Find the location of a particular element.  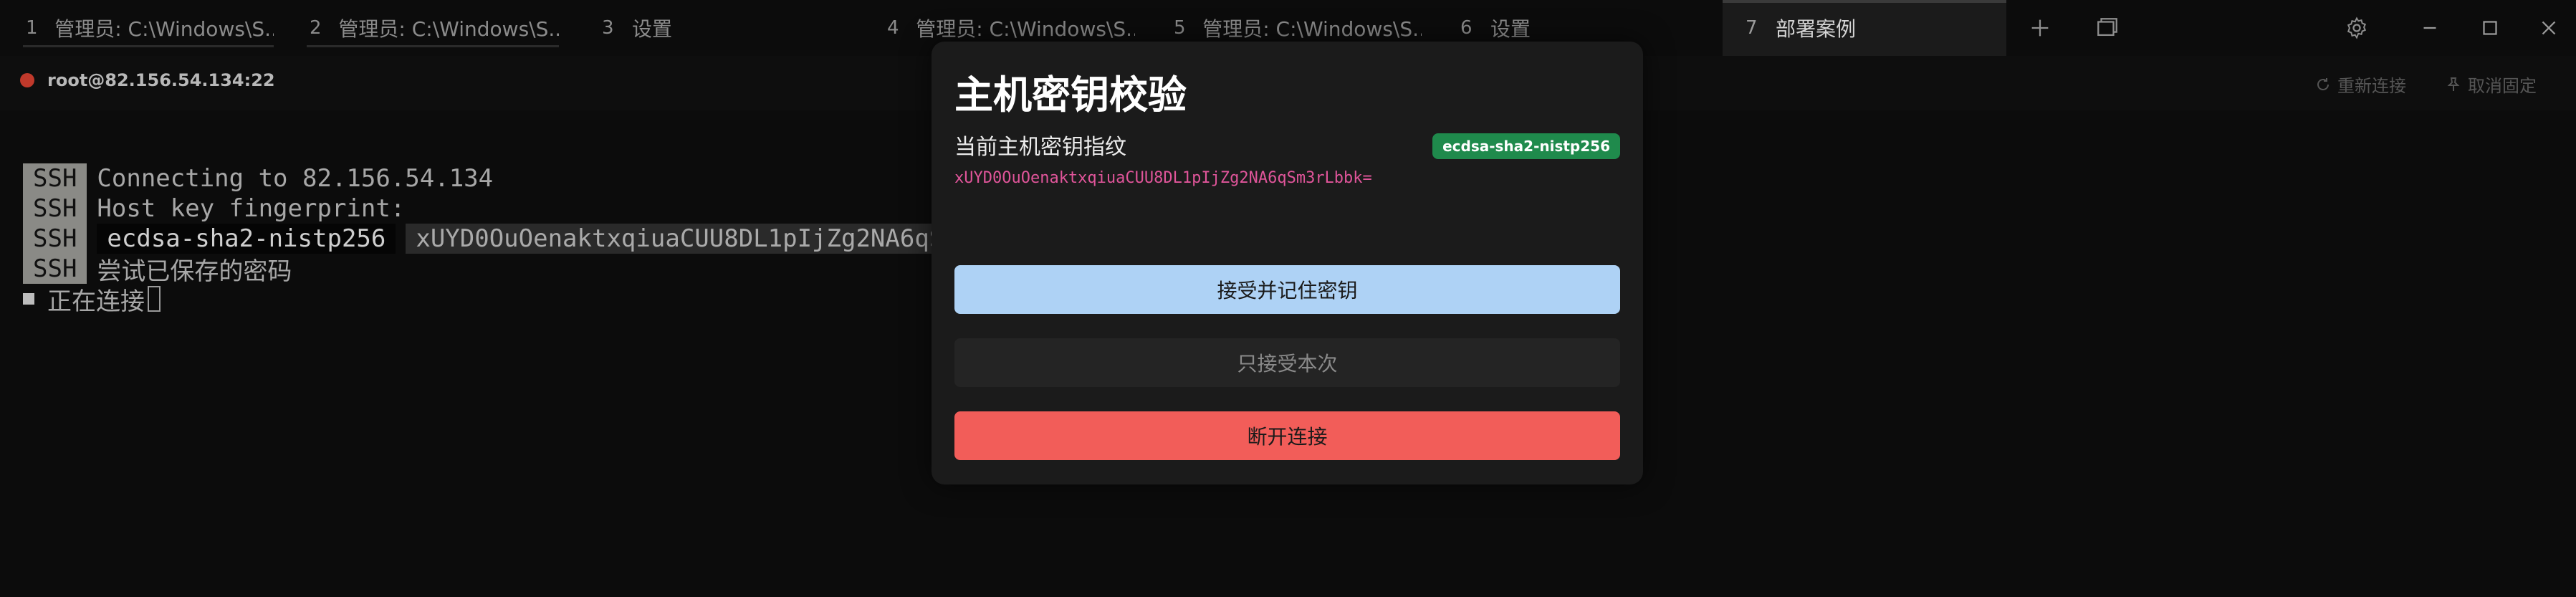

disconnect-button: 断开连接 is located at coordinates (1287, 435).